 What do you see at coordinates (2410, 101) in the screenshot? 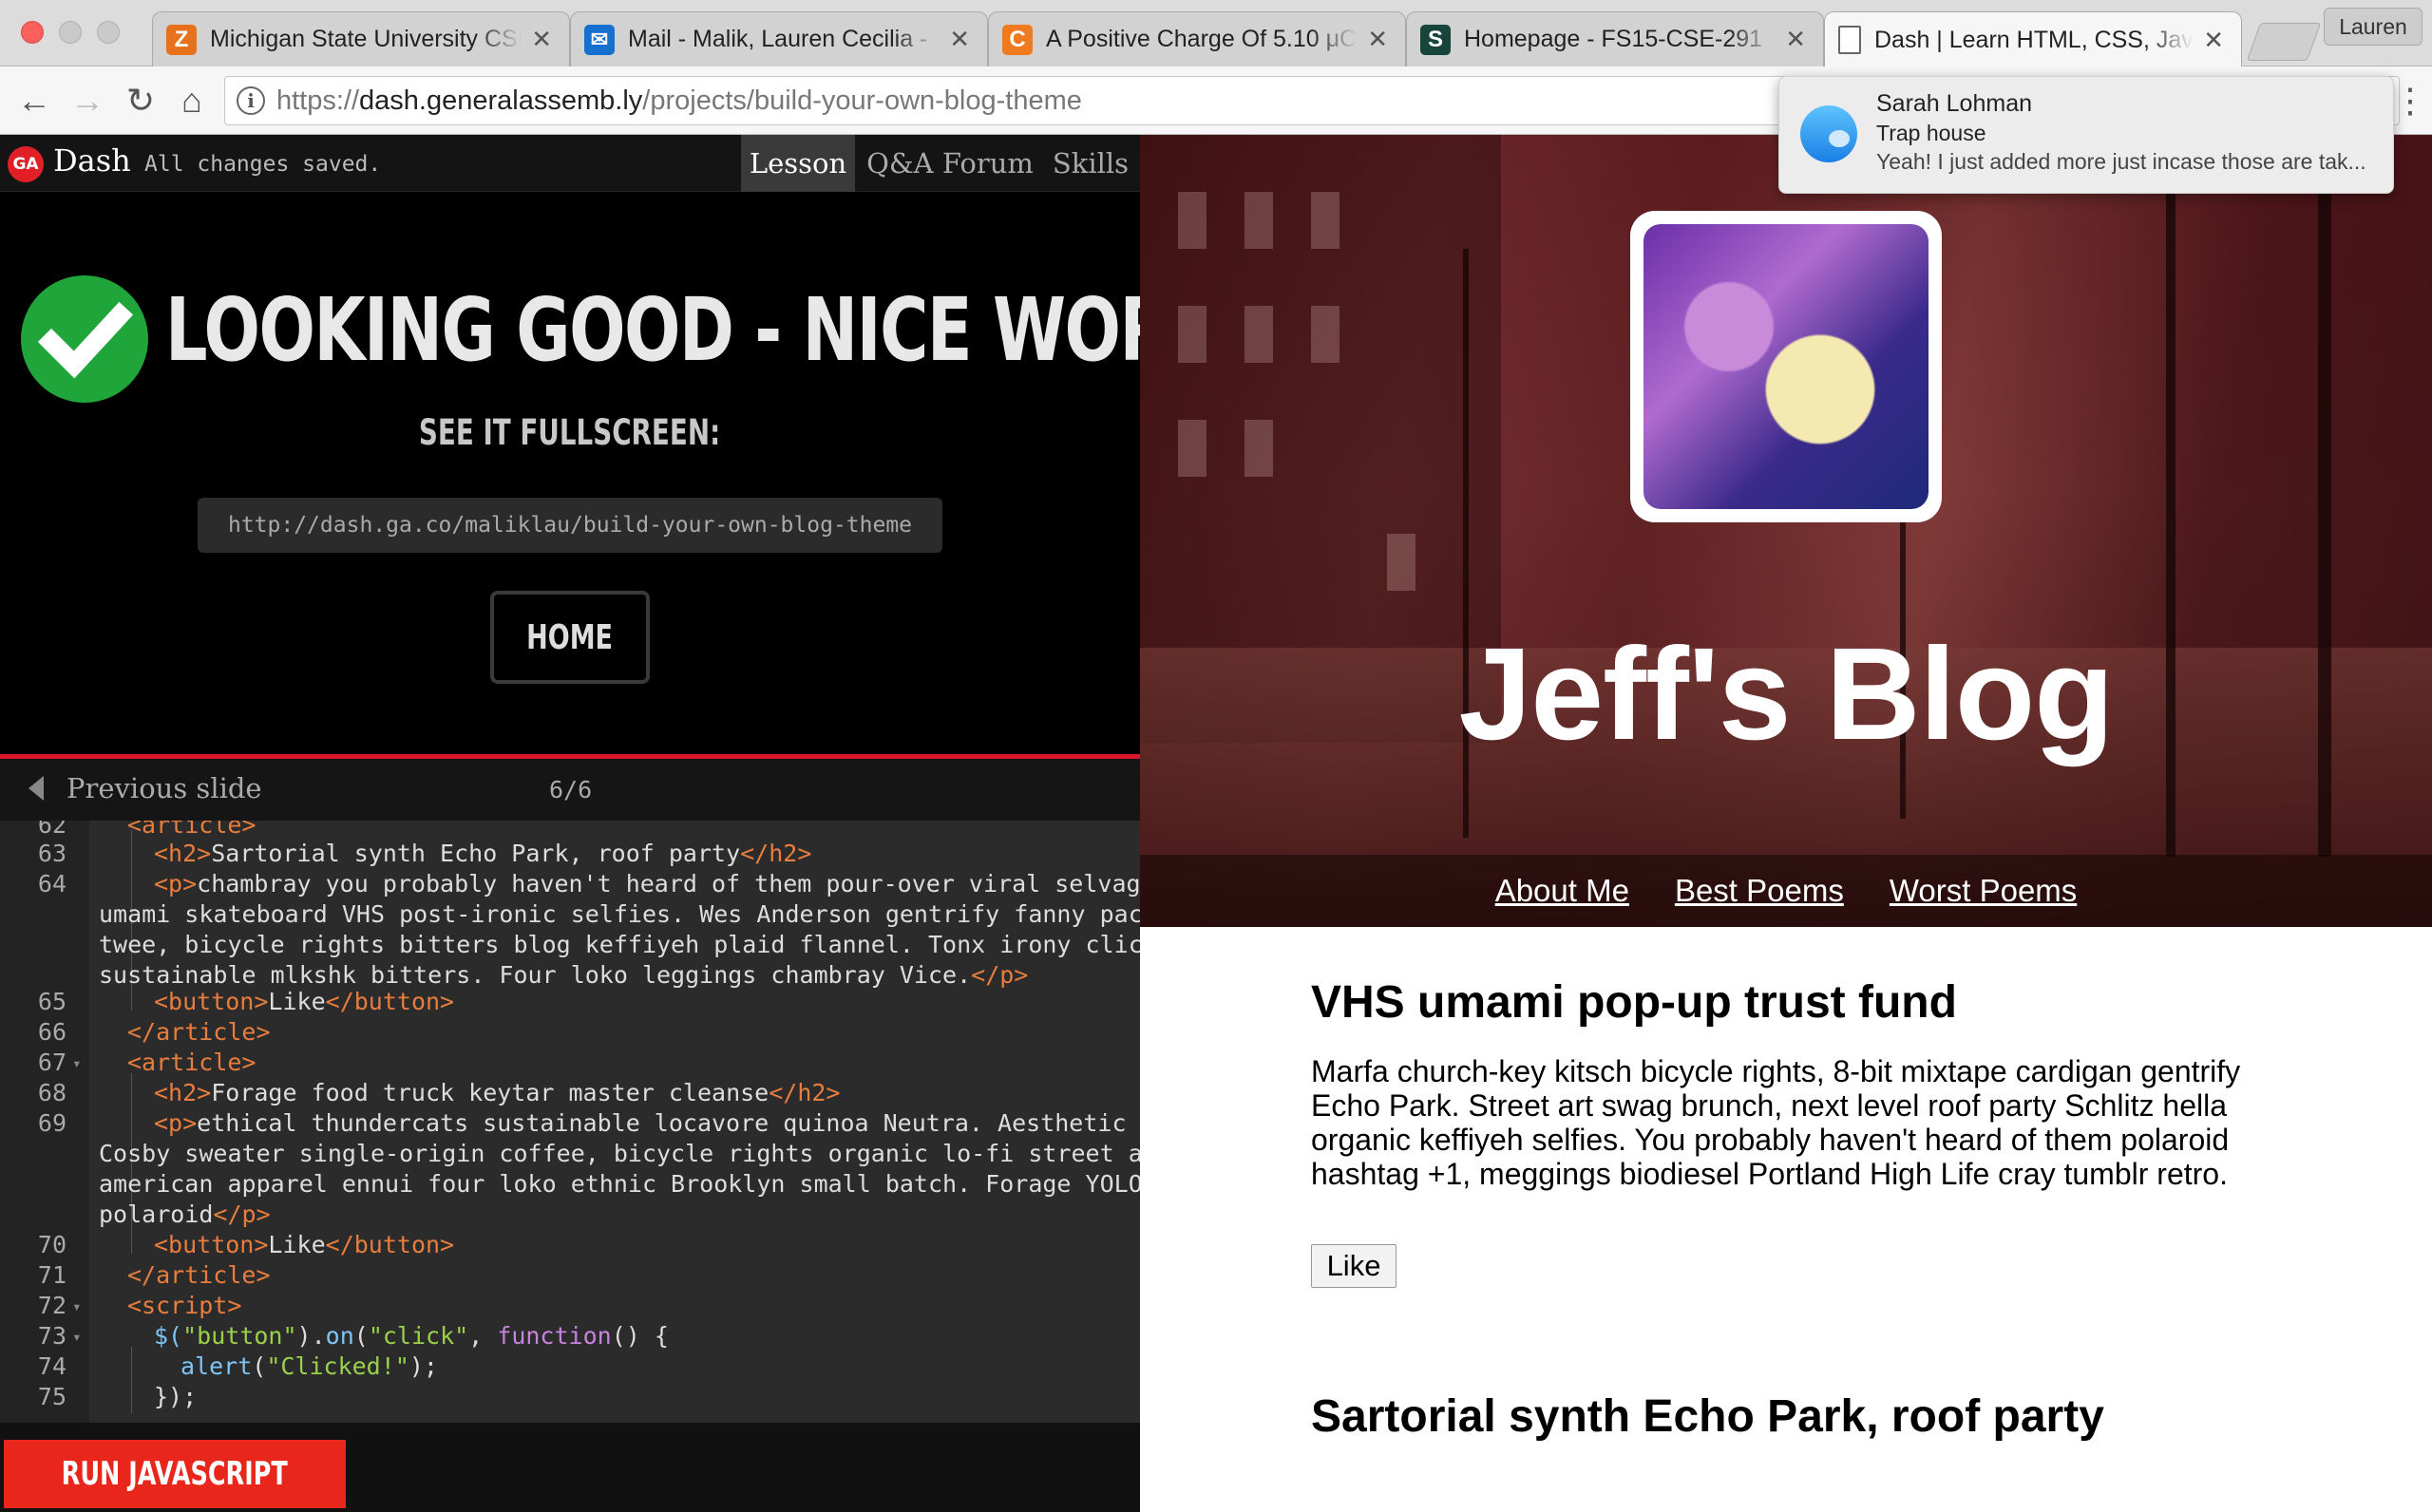
I see `browser-menu-icon: ⋮` at bounding box center [2410, 101].